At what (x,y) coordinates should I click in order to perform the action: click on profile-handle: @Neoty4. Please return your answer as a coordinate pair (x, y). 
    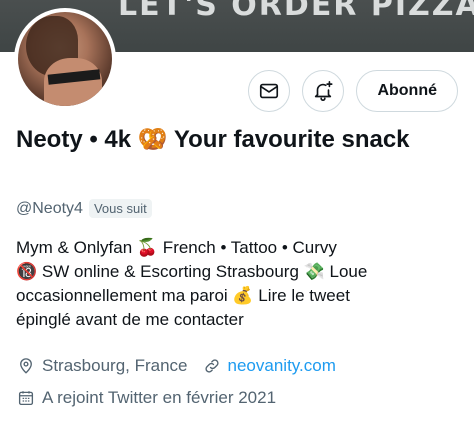
    Looking at the image, I should click on (49, 208).